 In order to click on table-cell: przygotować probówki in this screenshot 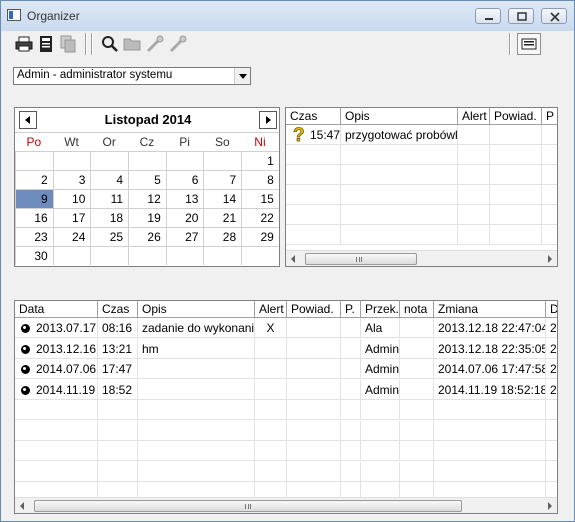, I will do `click(399, 135)`.